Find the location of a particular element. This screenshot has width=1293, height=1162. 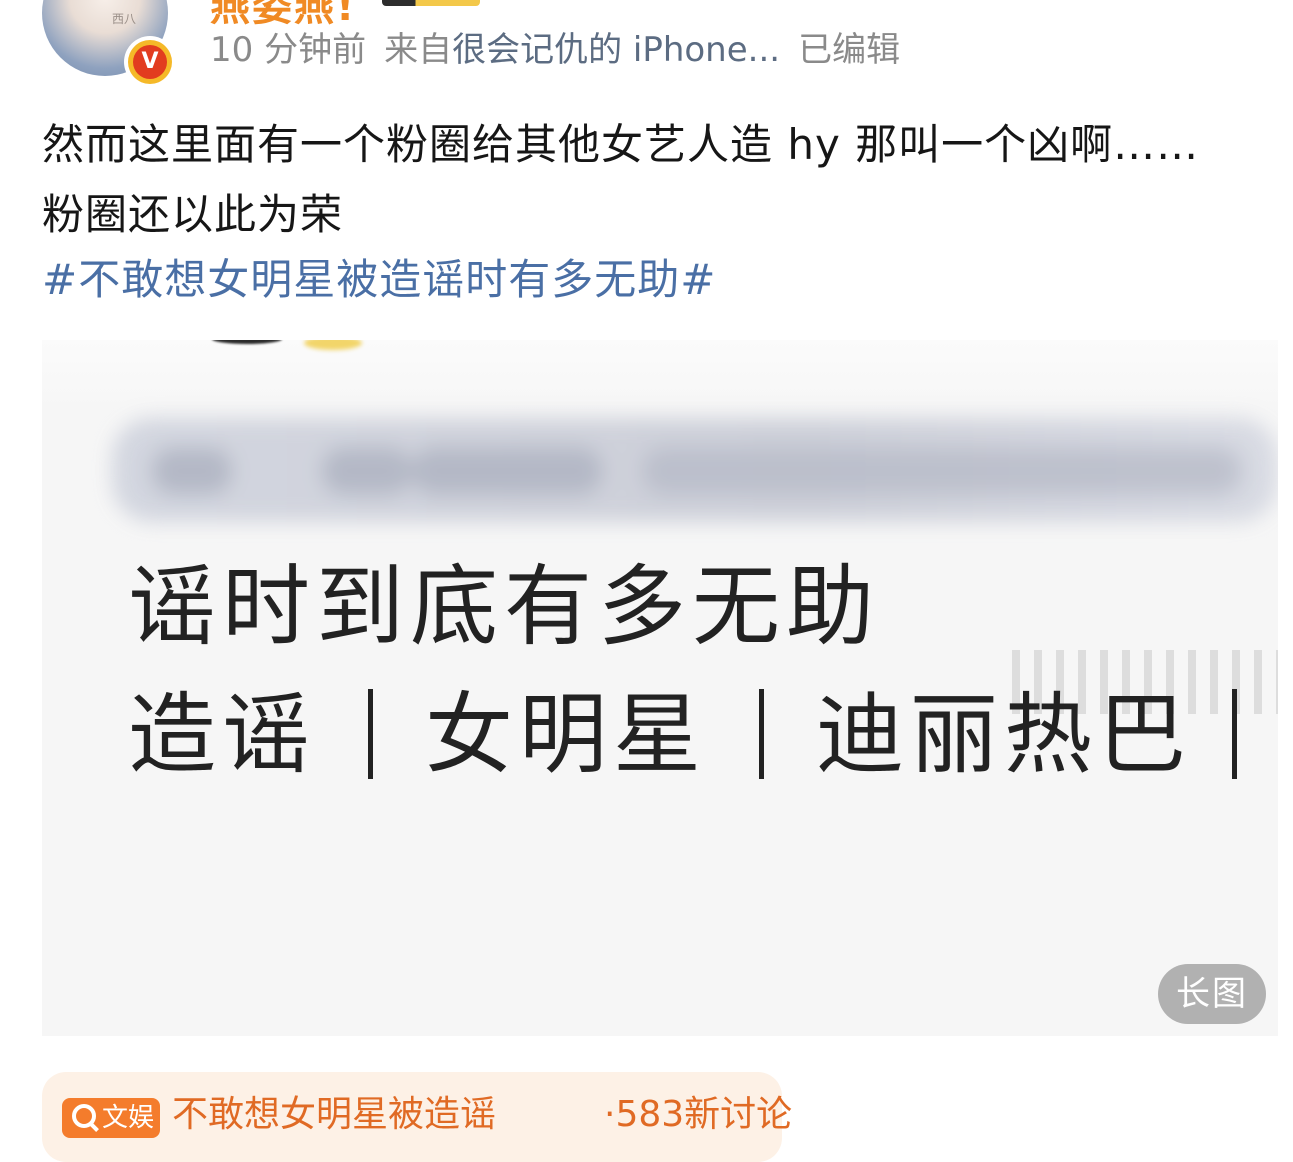

verified-mark: V is located at coordinates (150, 62).